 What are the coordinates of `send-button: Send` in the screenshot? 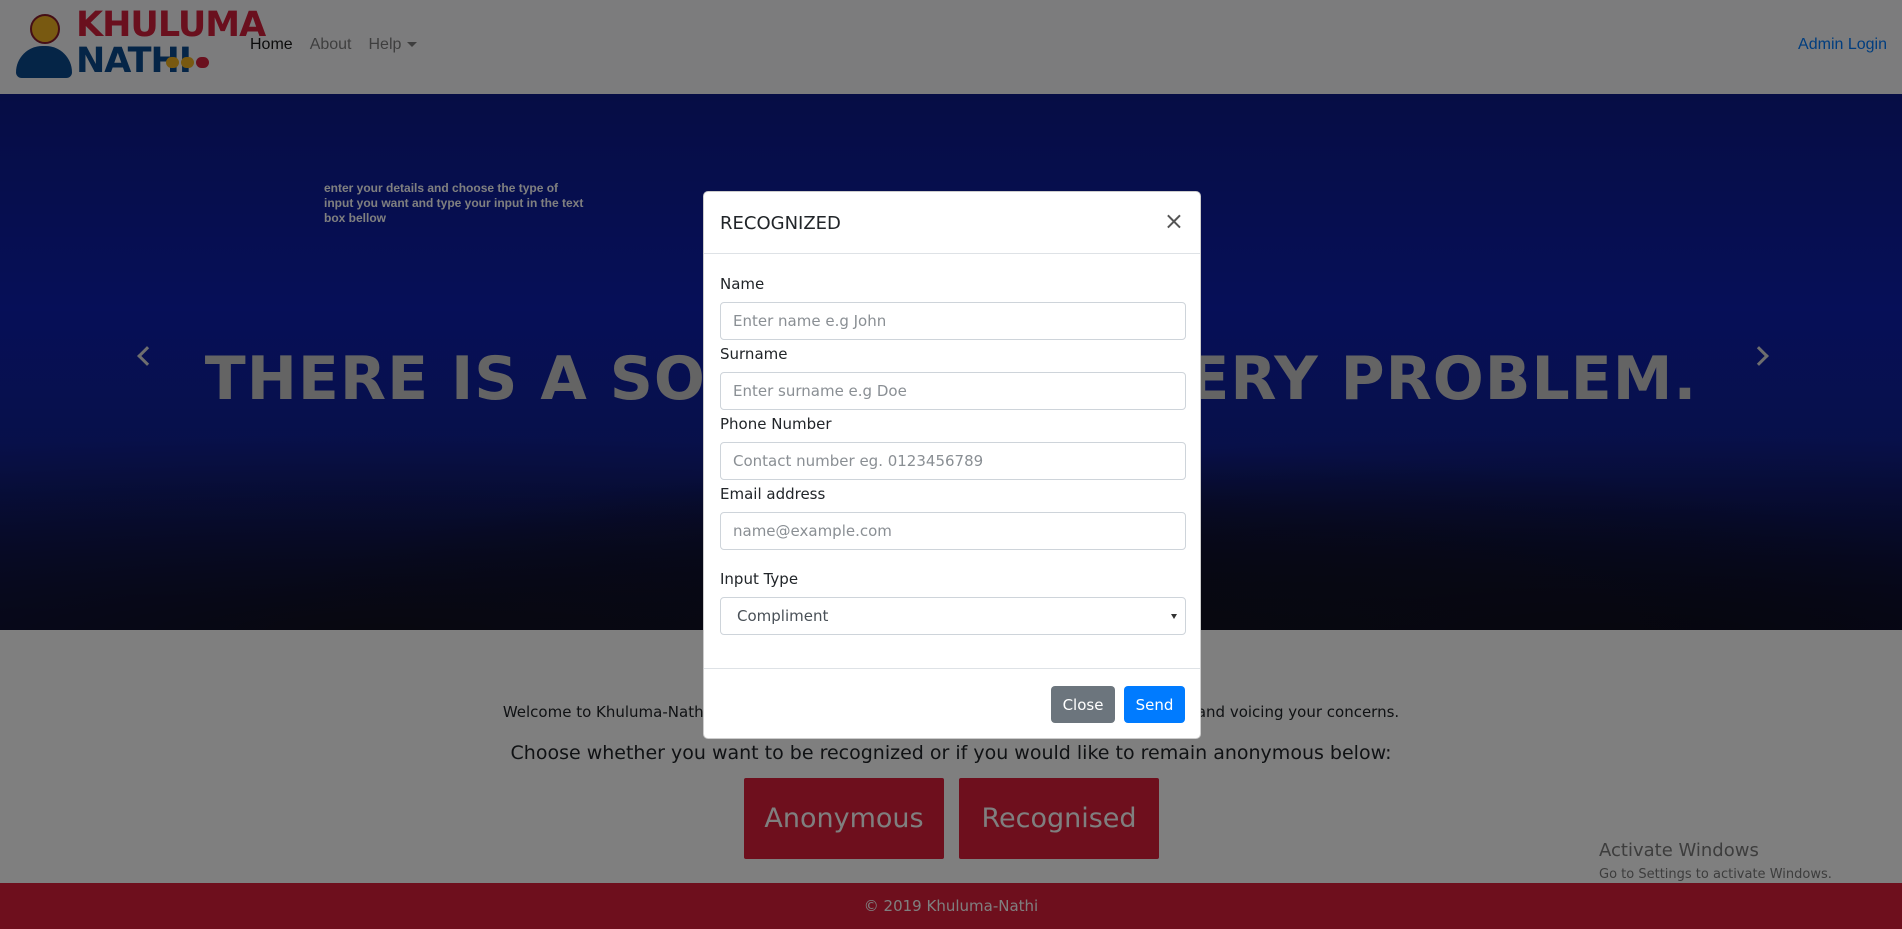 It's located at (1154, 704).